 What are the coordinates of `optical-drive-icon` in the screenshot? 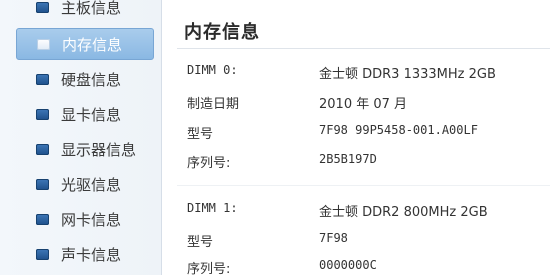 It's located at (42, 184).